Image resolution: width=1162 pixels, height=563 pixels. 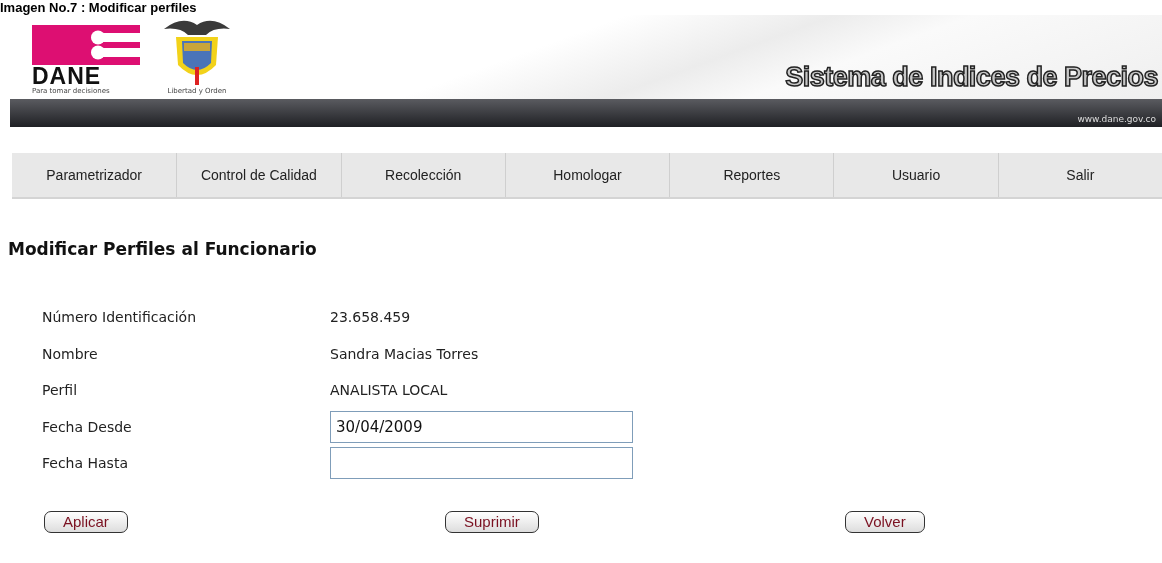 I want to click on action-button: Suprimir, so click(x=492, y=521).